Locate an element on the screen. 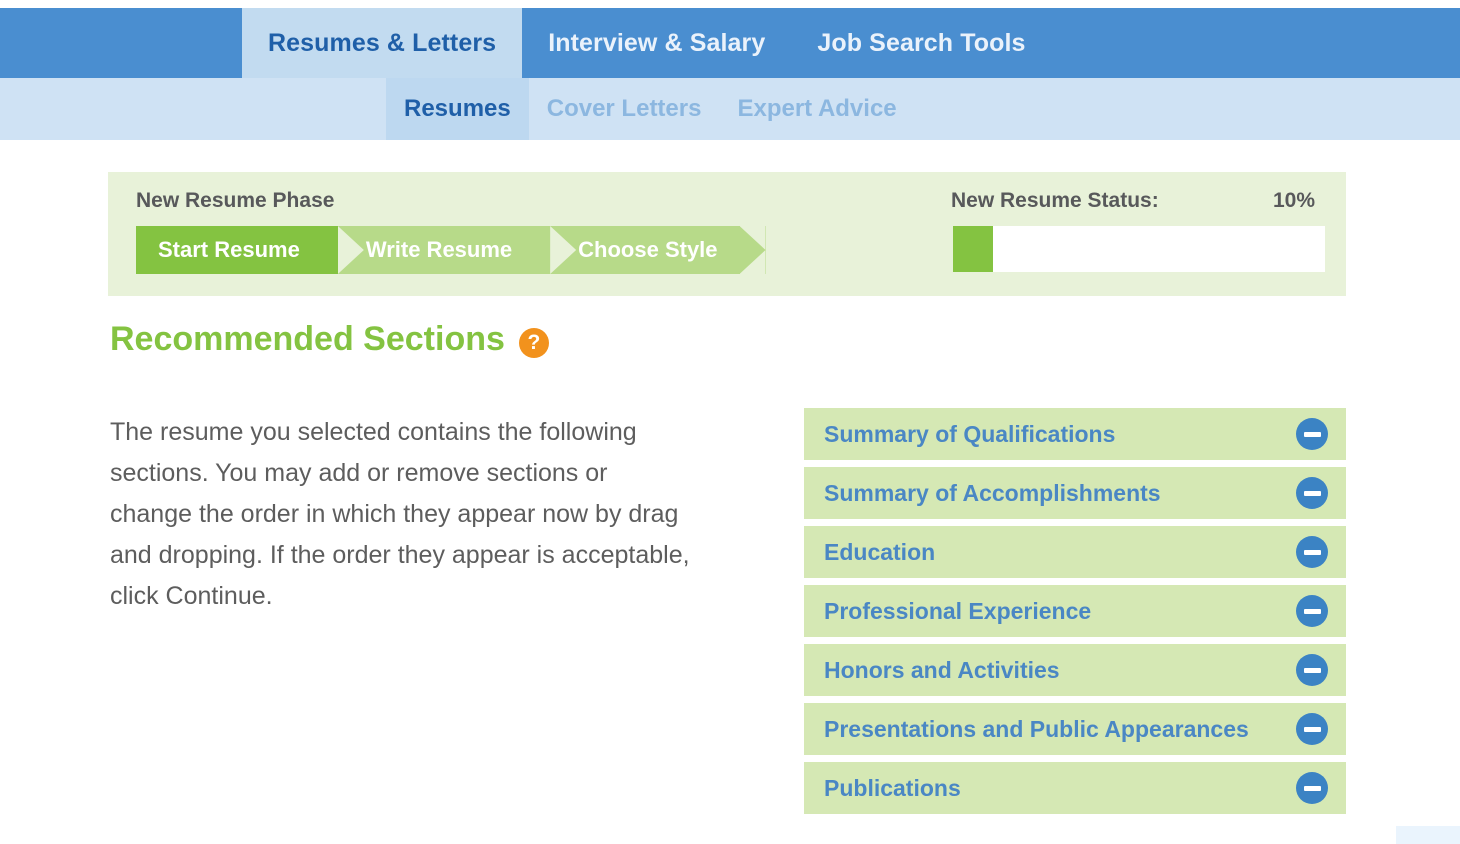 The height and width of the screenshot is (844, 1460). section-list-item: Publications is located at coordinates (1075, 788).